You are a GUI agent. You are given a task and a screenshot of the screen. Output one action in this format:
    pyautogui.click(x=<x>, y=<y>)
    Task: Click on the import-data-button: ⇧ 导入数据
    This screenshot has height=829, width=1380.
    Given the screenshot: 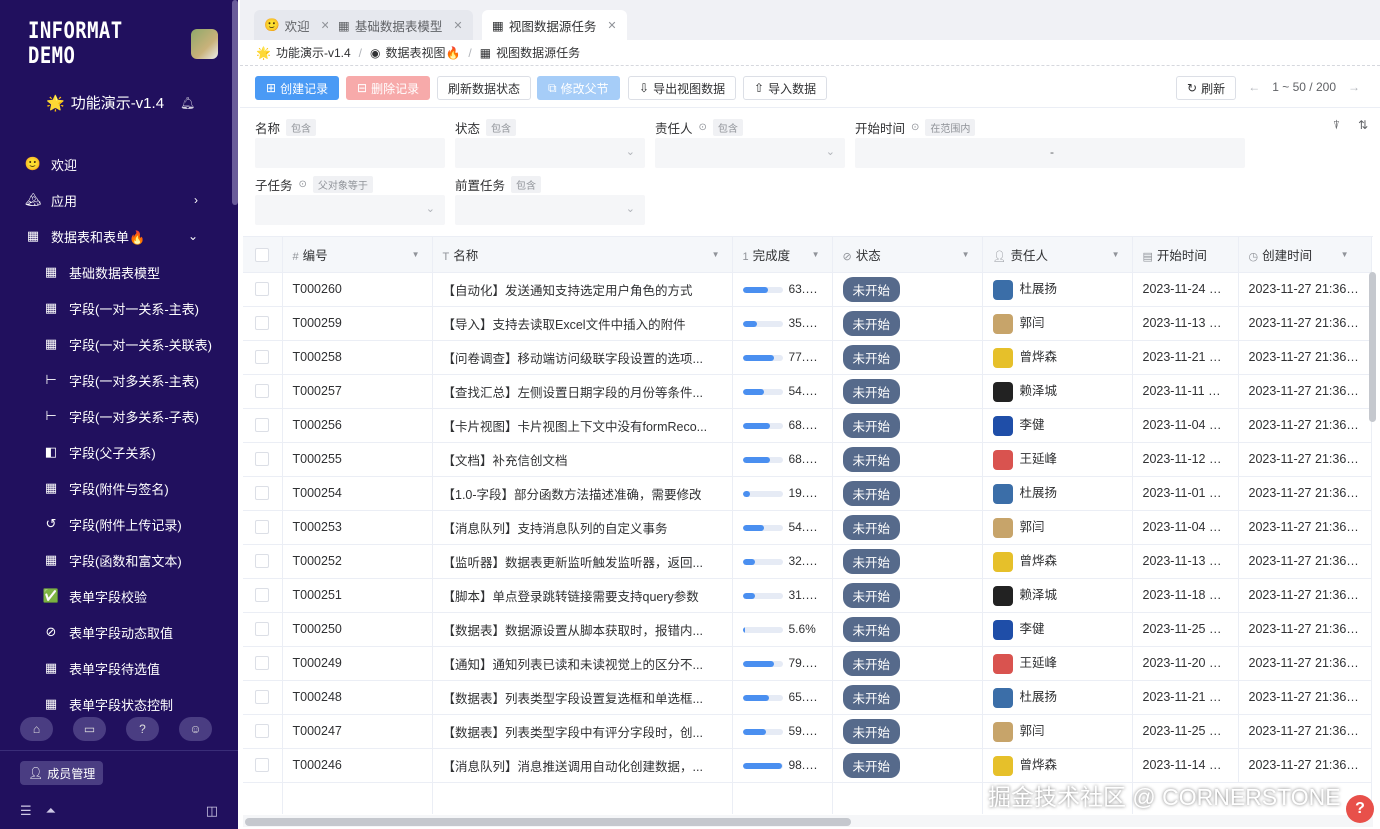 What is the action you would take?
    pyautogui.click(x=785, y=88)
    